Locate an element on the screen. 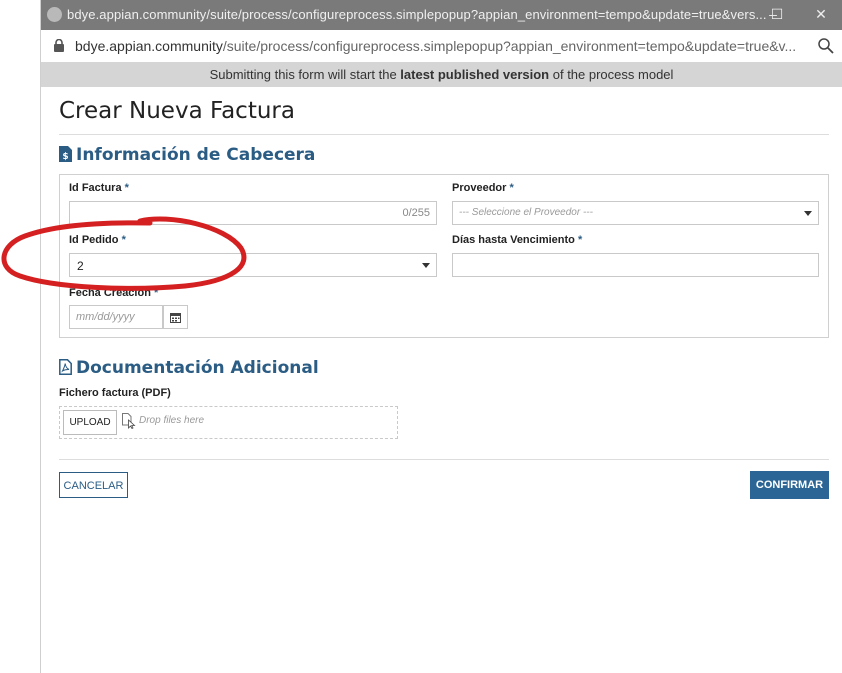  fecha-creacion-label-text: Fecha Creación is located at coordinates (110, 293).